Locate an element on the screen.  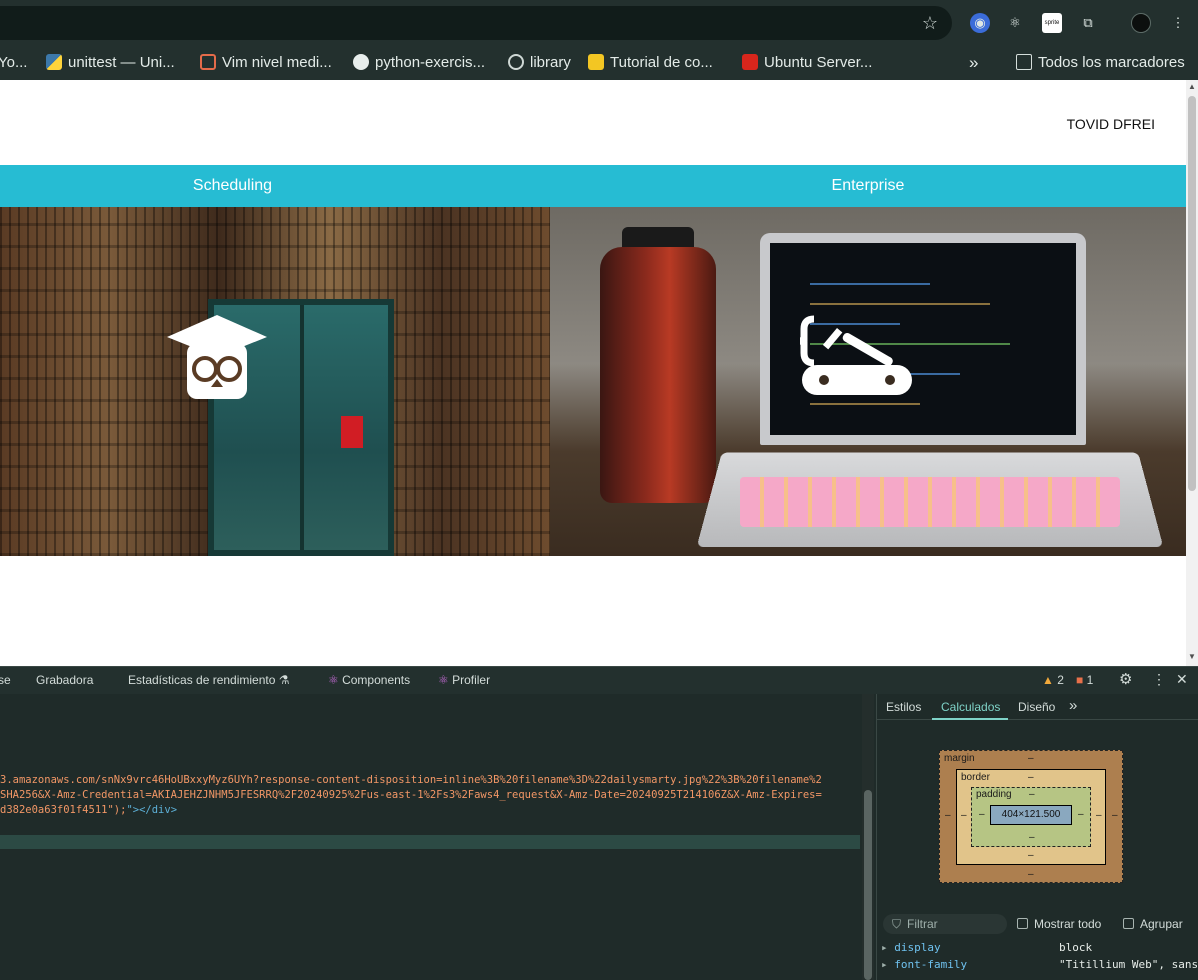
scroll-up-icon: ▲ is located at coordinates (1192, 86).